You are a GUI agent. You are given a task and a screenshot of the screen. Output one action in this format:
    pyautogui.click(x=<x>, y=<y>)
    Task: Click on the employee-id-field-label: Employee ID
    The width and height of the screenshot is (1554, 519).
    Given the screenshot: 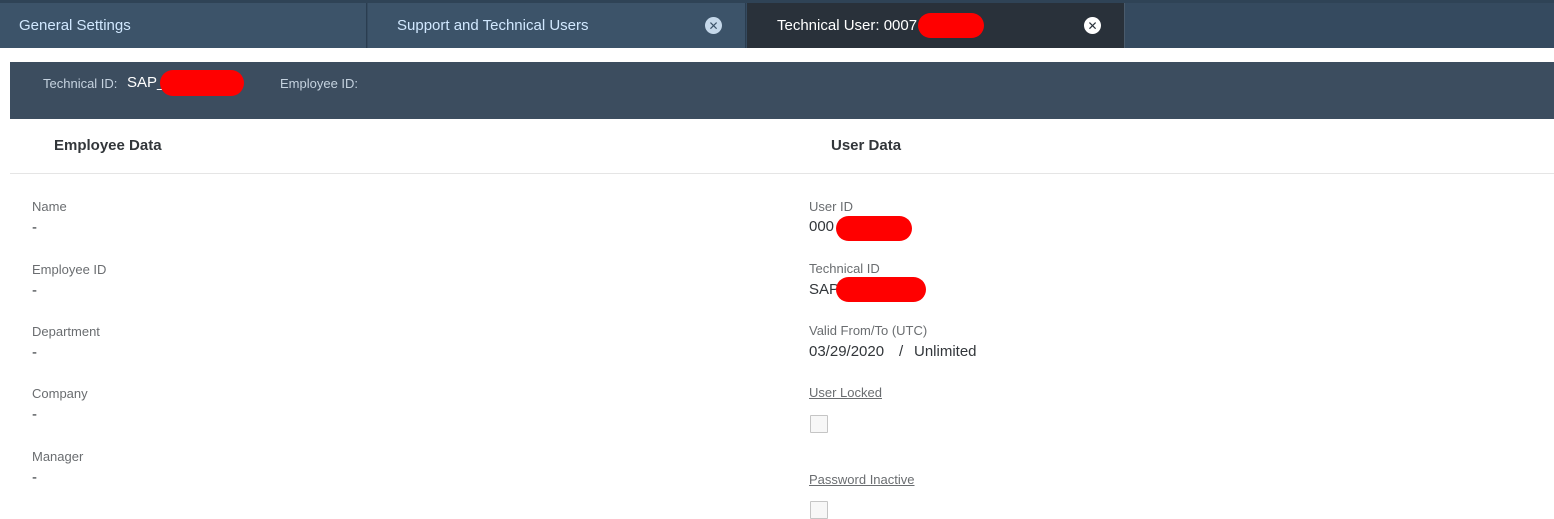 What is the action you would take?
    pyautogui.click(x=69, y=269)
    